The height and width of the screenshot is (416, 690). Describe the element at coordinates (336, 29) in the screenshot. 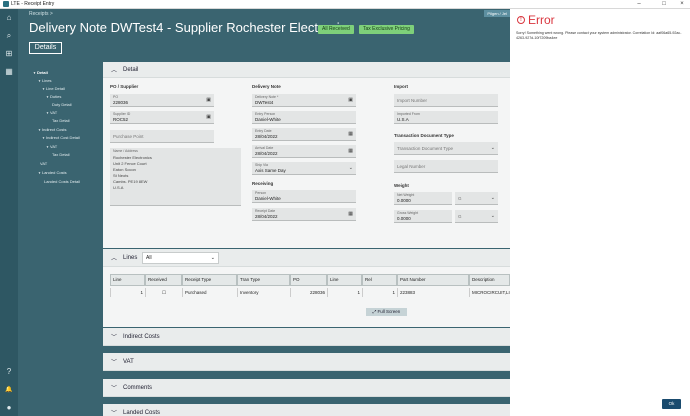

I see `status-badge-received: All Received` at that location.